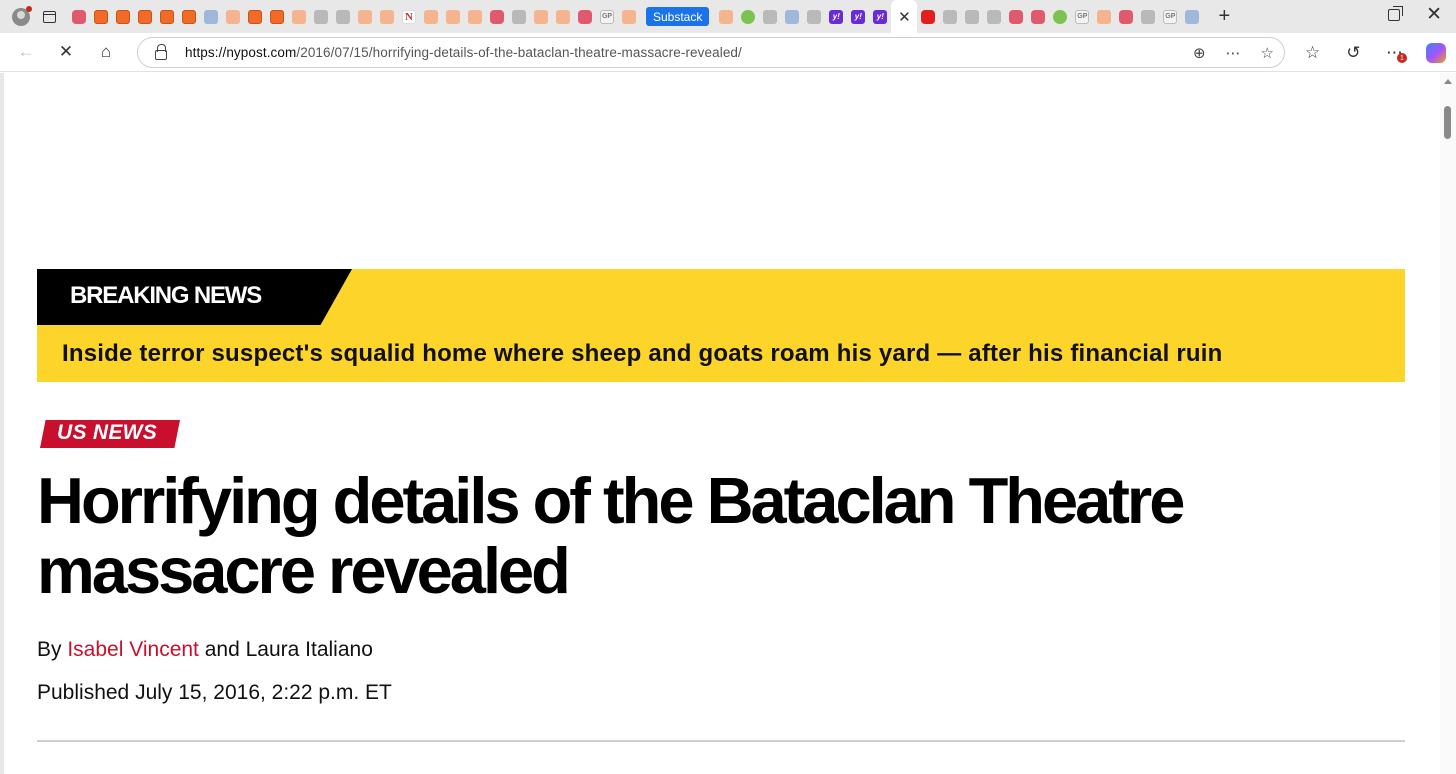 This screenshot has width=1456, height=774. I want to click on more-page-actions-icon: ⋯, so click(1233, 53).